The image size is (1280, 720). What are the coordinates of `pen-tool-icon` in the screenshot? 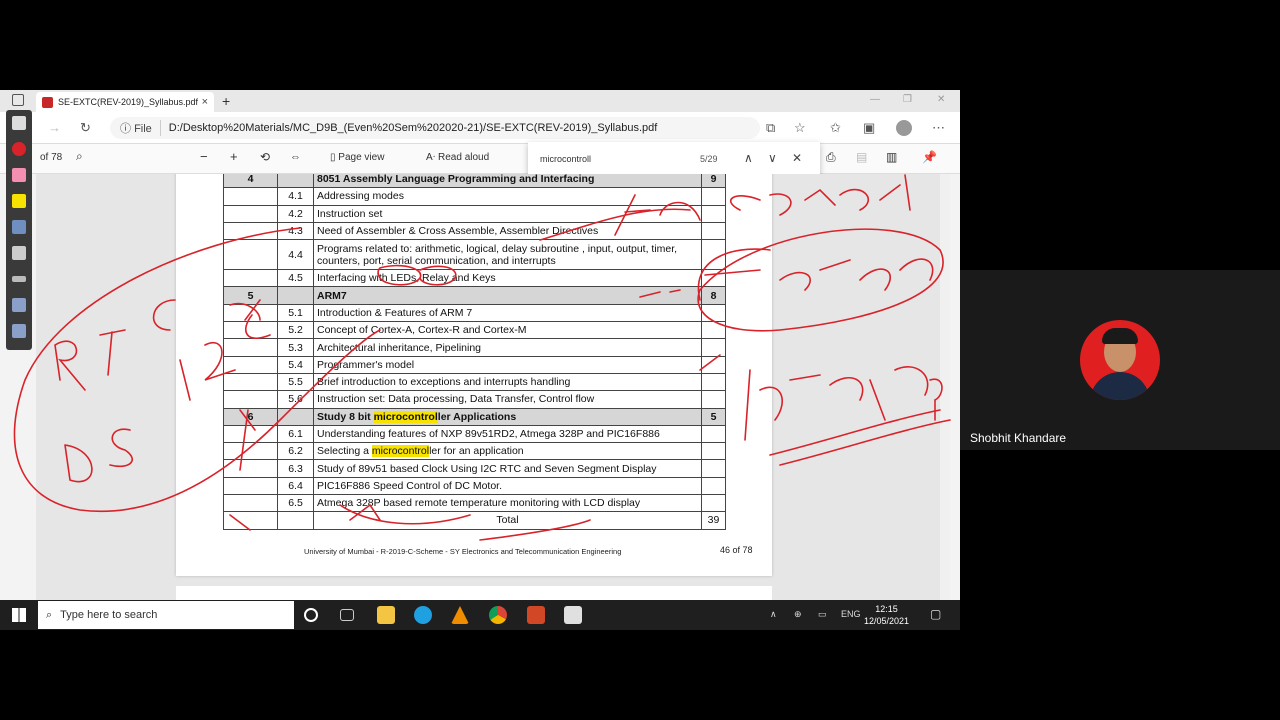 It's located at (19, 123).